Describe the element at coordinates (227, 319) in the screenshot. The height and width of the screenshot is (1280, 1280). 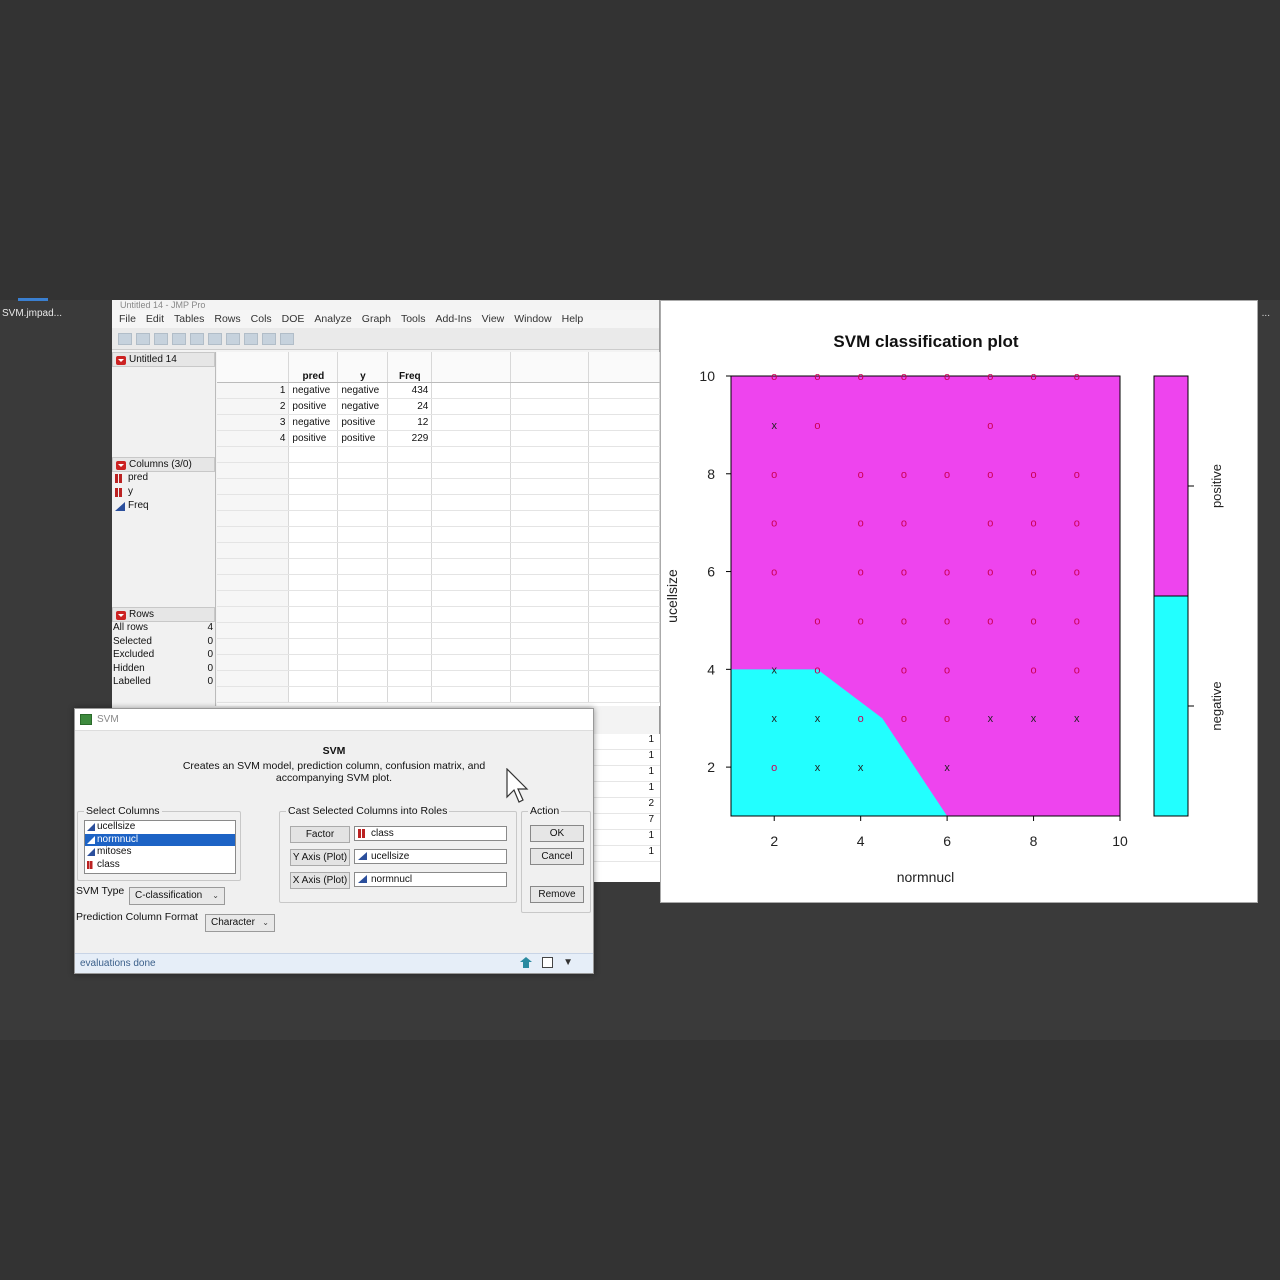
I see `menu-rows: Rows` at that location.